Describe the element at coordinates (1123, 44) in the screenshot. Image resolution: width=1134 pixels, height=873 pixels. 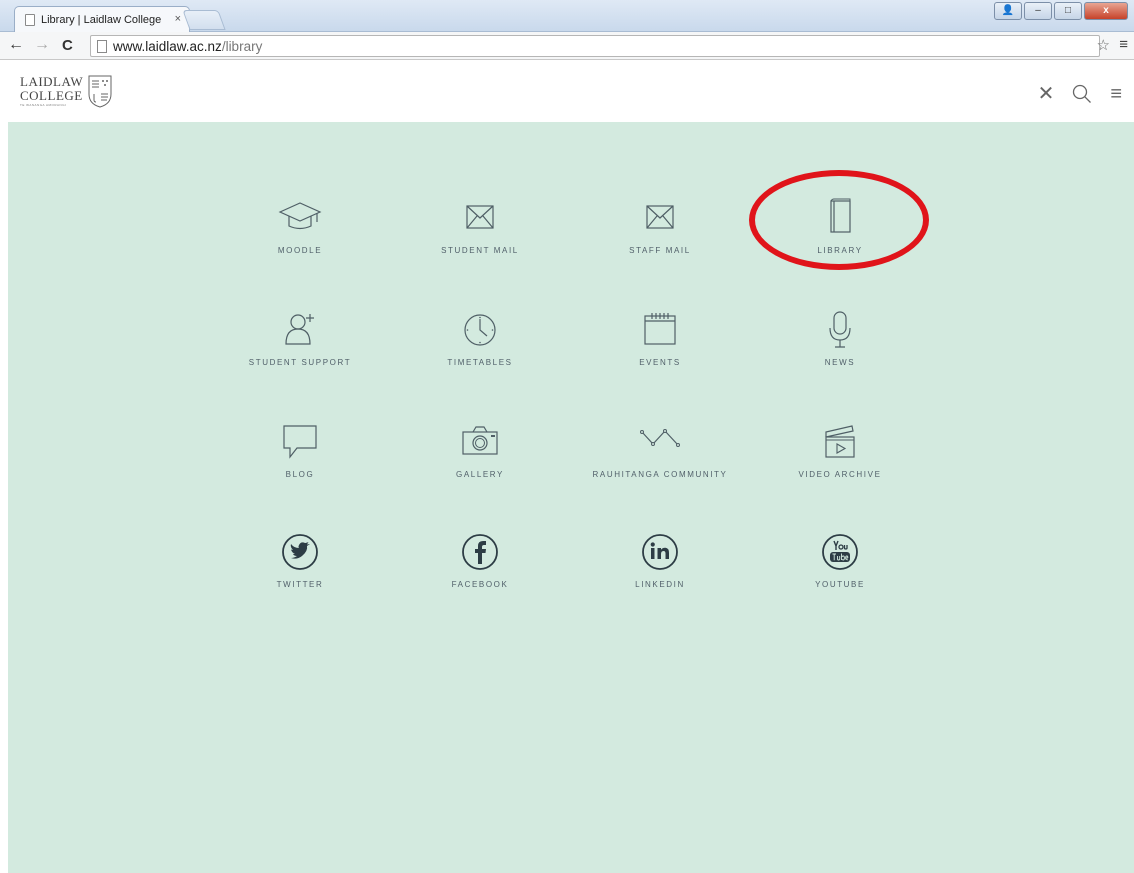
I see `browser-menu-icon: ≡` at that location.